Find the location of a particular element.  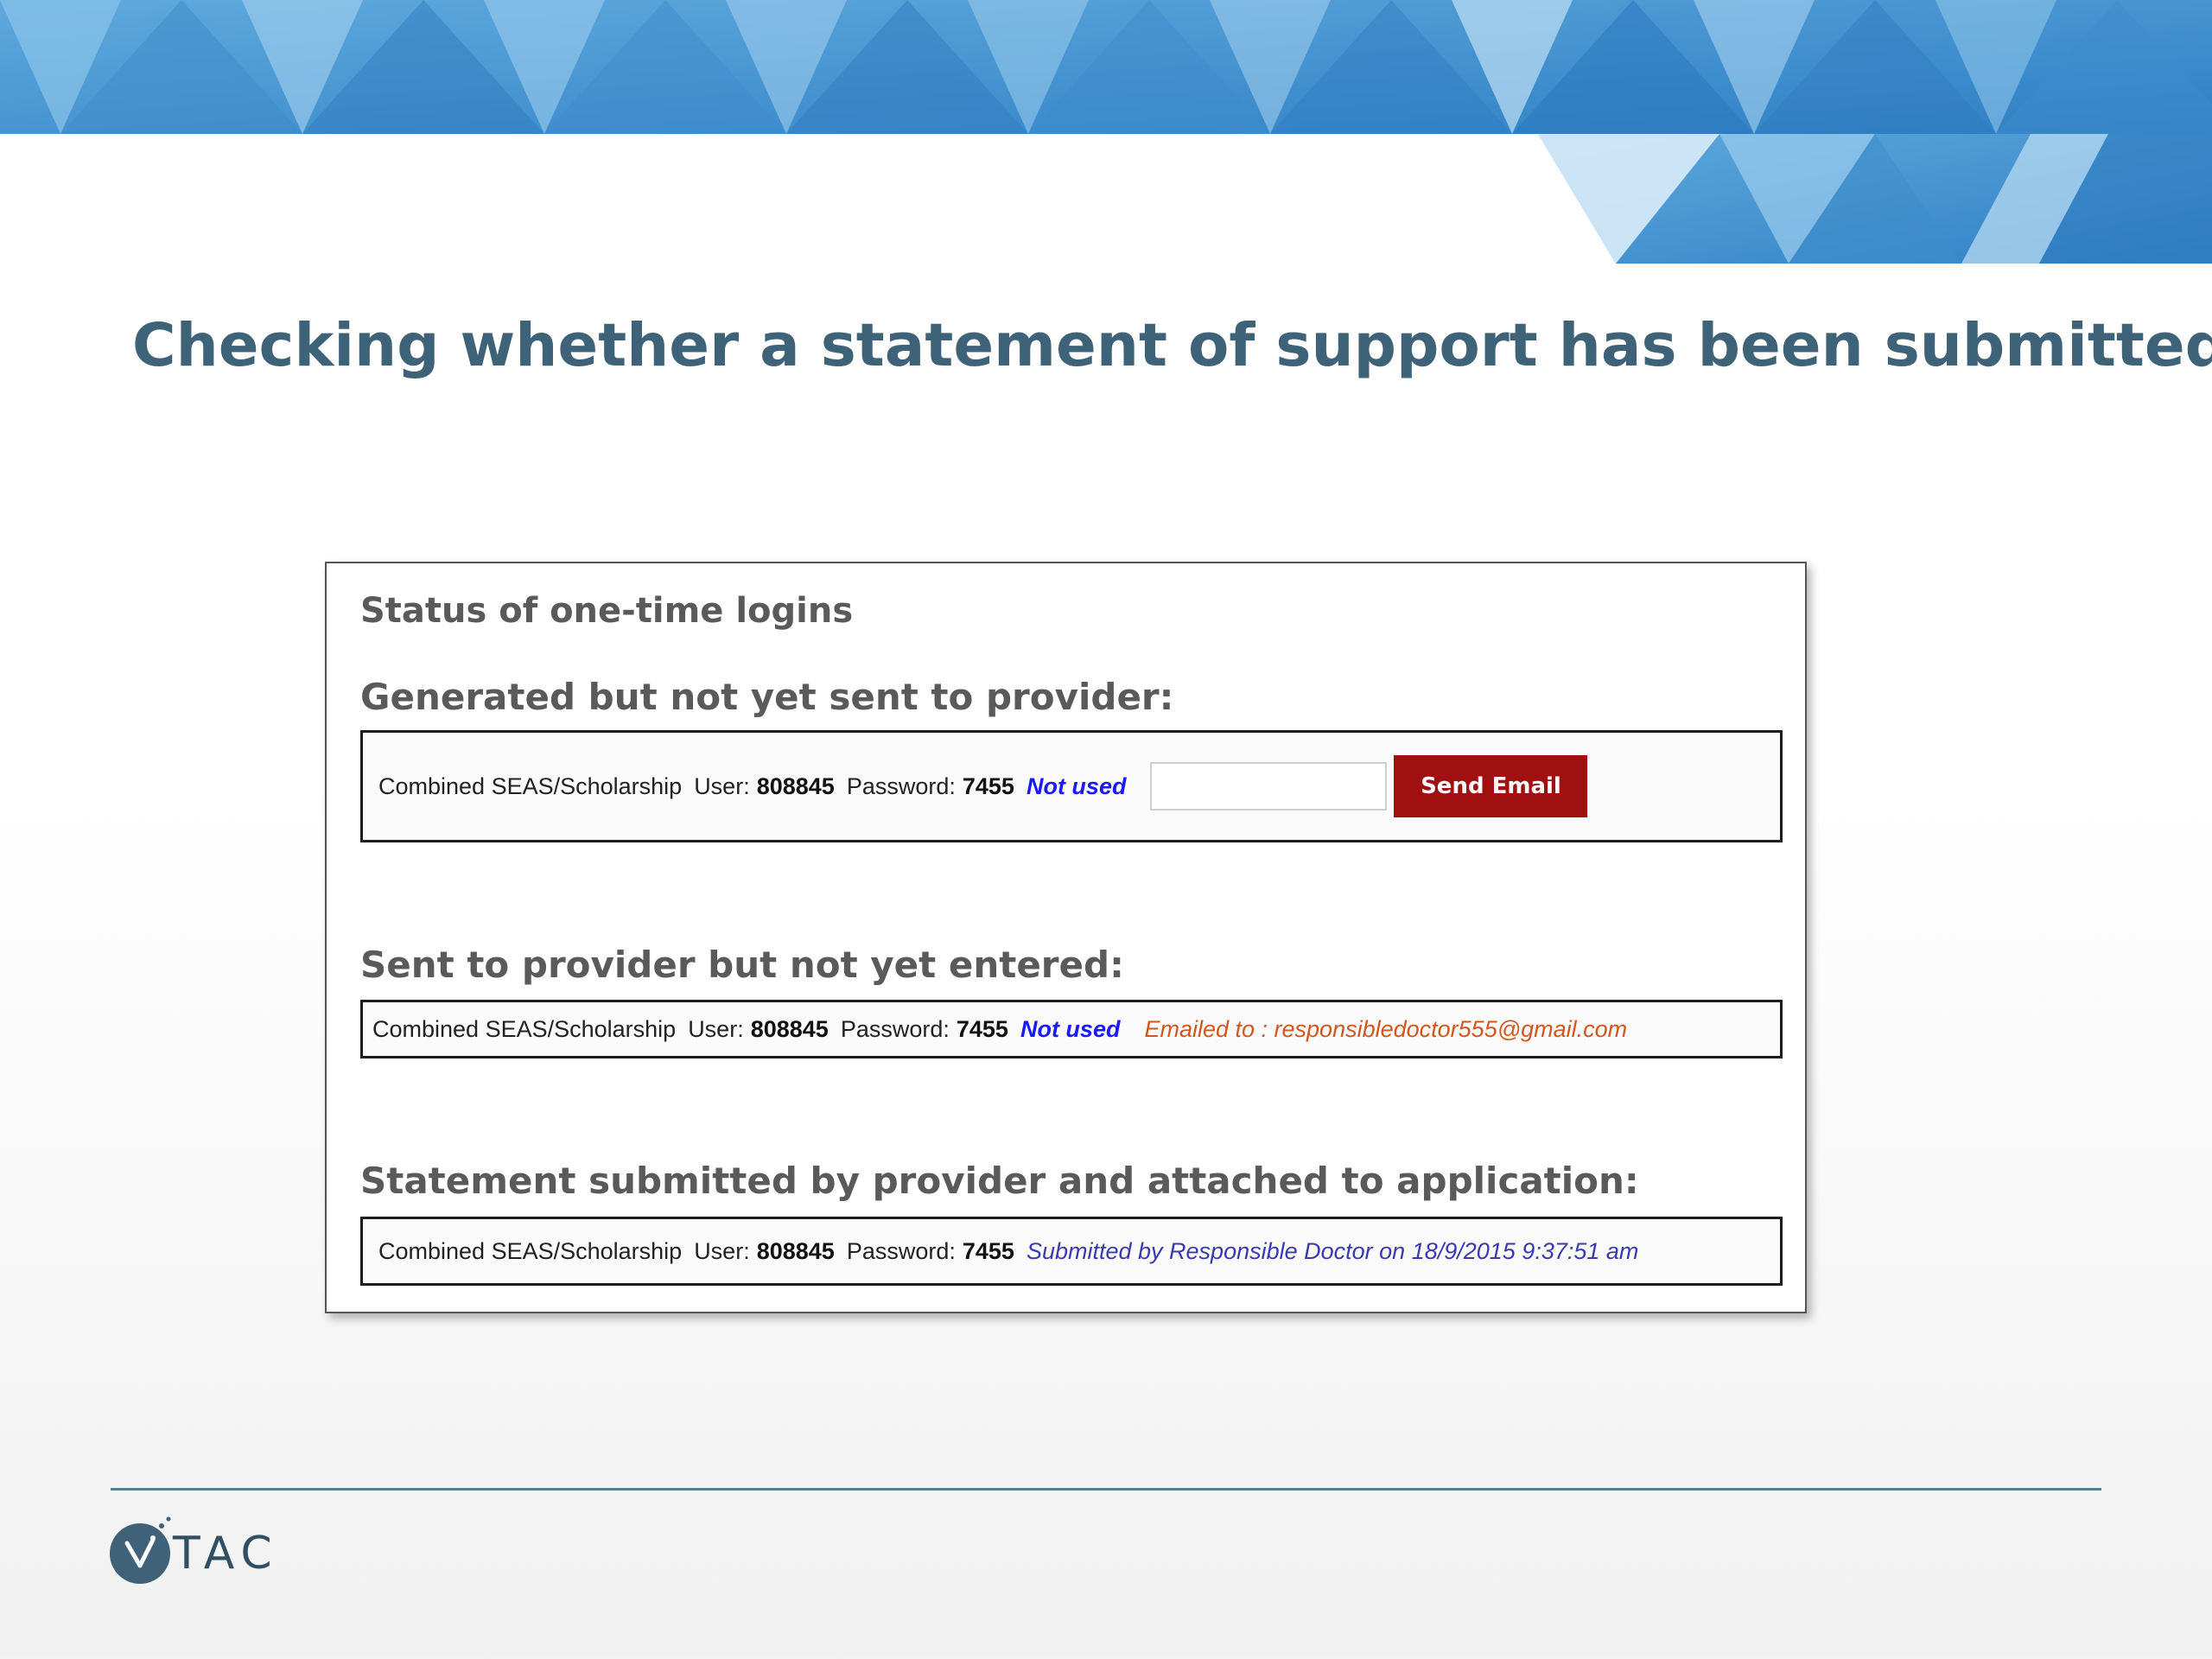

panel-heading: Status of one-time logins is located at coordinates (607, 611).